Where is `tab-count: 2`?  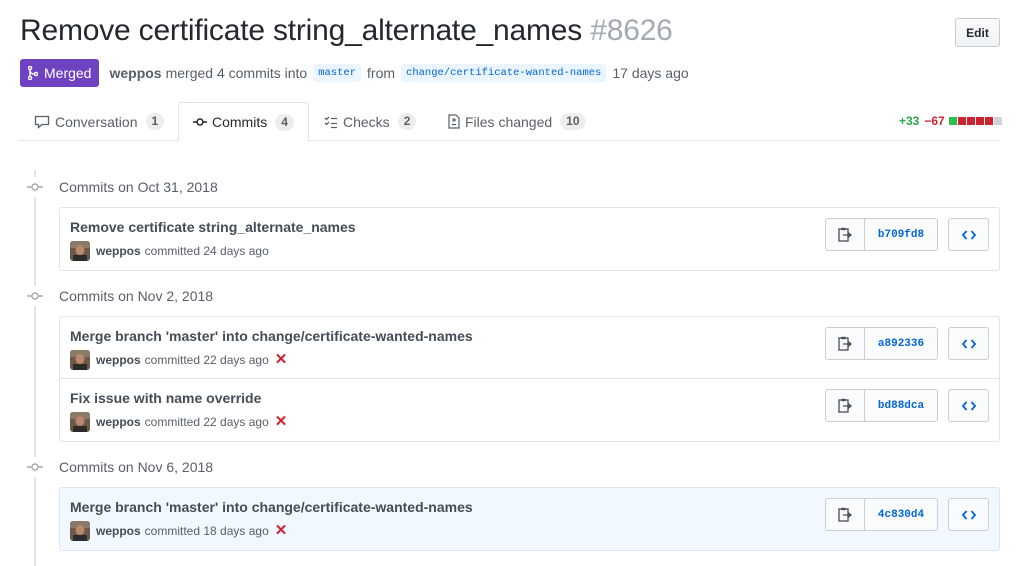
tab-count: 2 is located at coordinates (407, 121).